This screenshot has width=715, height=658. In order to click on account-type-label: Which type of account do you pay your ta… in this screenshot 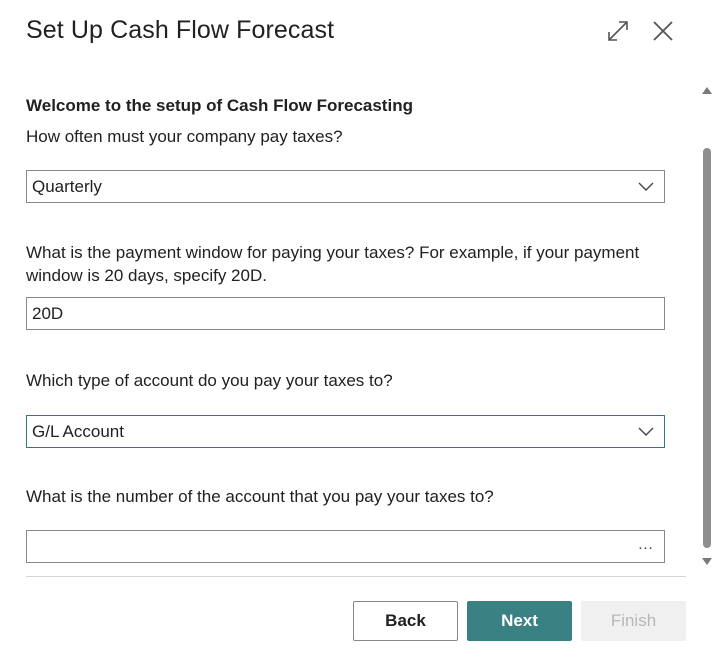, I will do `click(209, 380)`.